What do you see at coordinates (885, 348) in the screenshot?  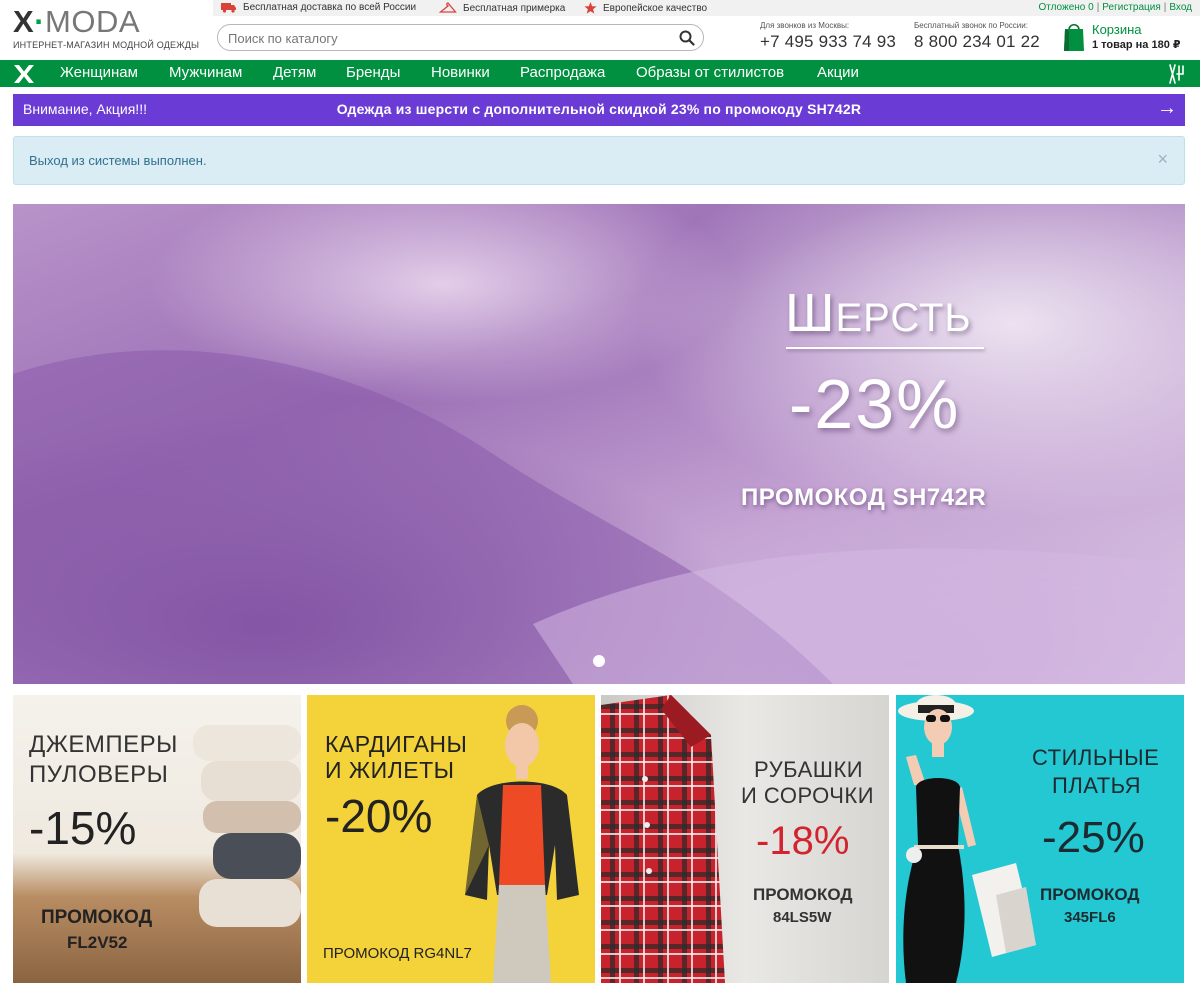 I see `hero-divider` at bounding box center [885, 348].